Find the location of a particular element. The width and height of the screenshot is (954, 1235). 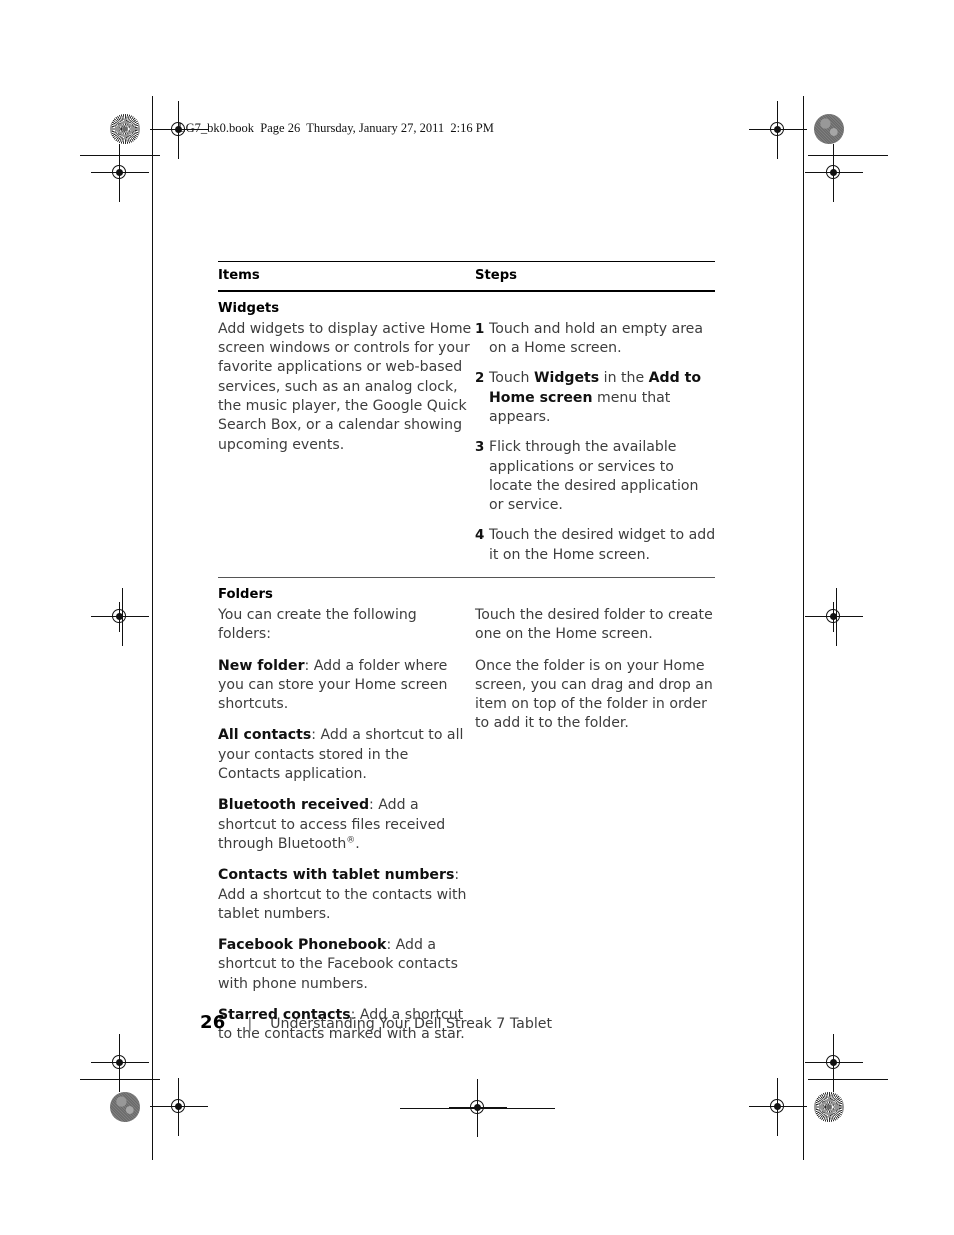

step-number: 1 is located at coordinates (480, 329).